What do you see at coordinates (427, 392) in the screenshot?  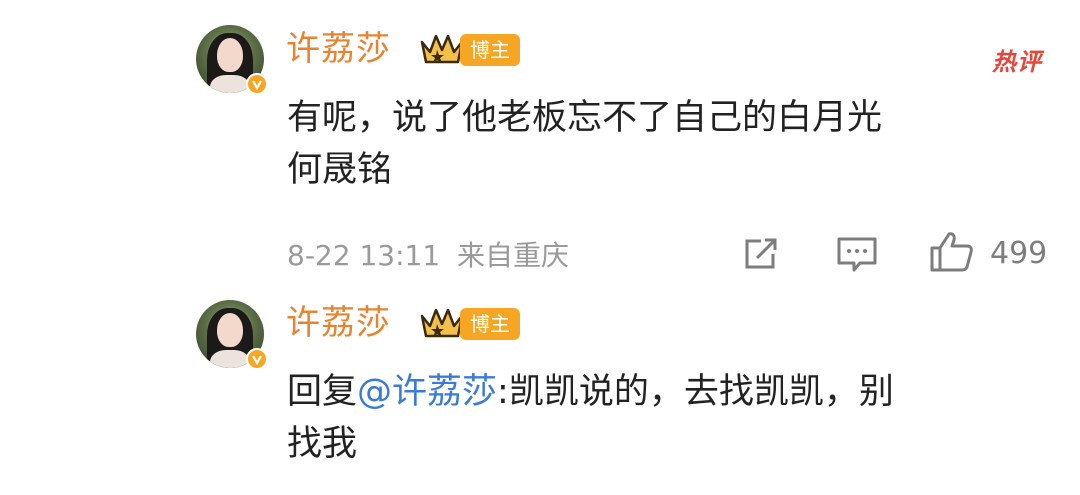 I see `mention-link: @许荔莎` at bounding box center [427, 392].